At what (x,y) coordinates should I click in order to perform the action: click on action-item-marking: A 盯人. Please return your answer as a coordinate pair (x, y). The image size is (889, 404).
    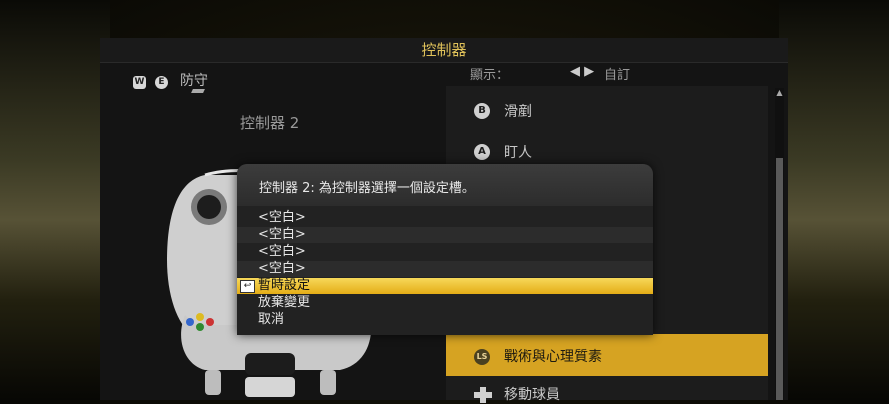
    Looking at the image, I should click on (503, 152).